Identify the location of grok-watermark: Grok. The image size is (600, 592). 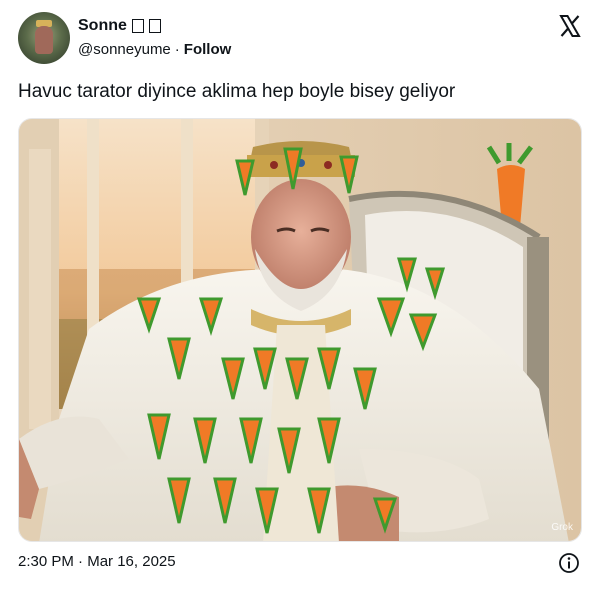
(562, 527).